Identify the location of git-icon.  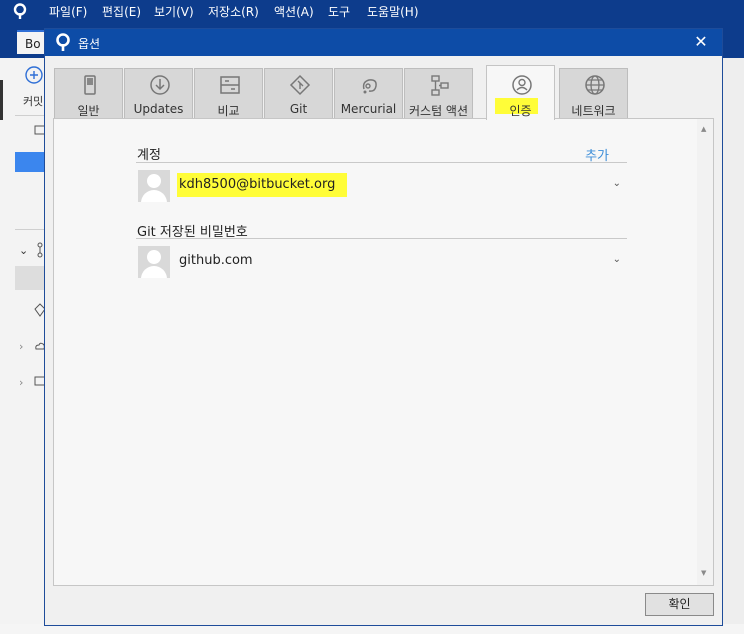
(300, 85).